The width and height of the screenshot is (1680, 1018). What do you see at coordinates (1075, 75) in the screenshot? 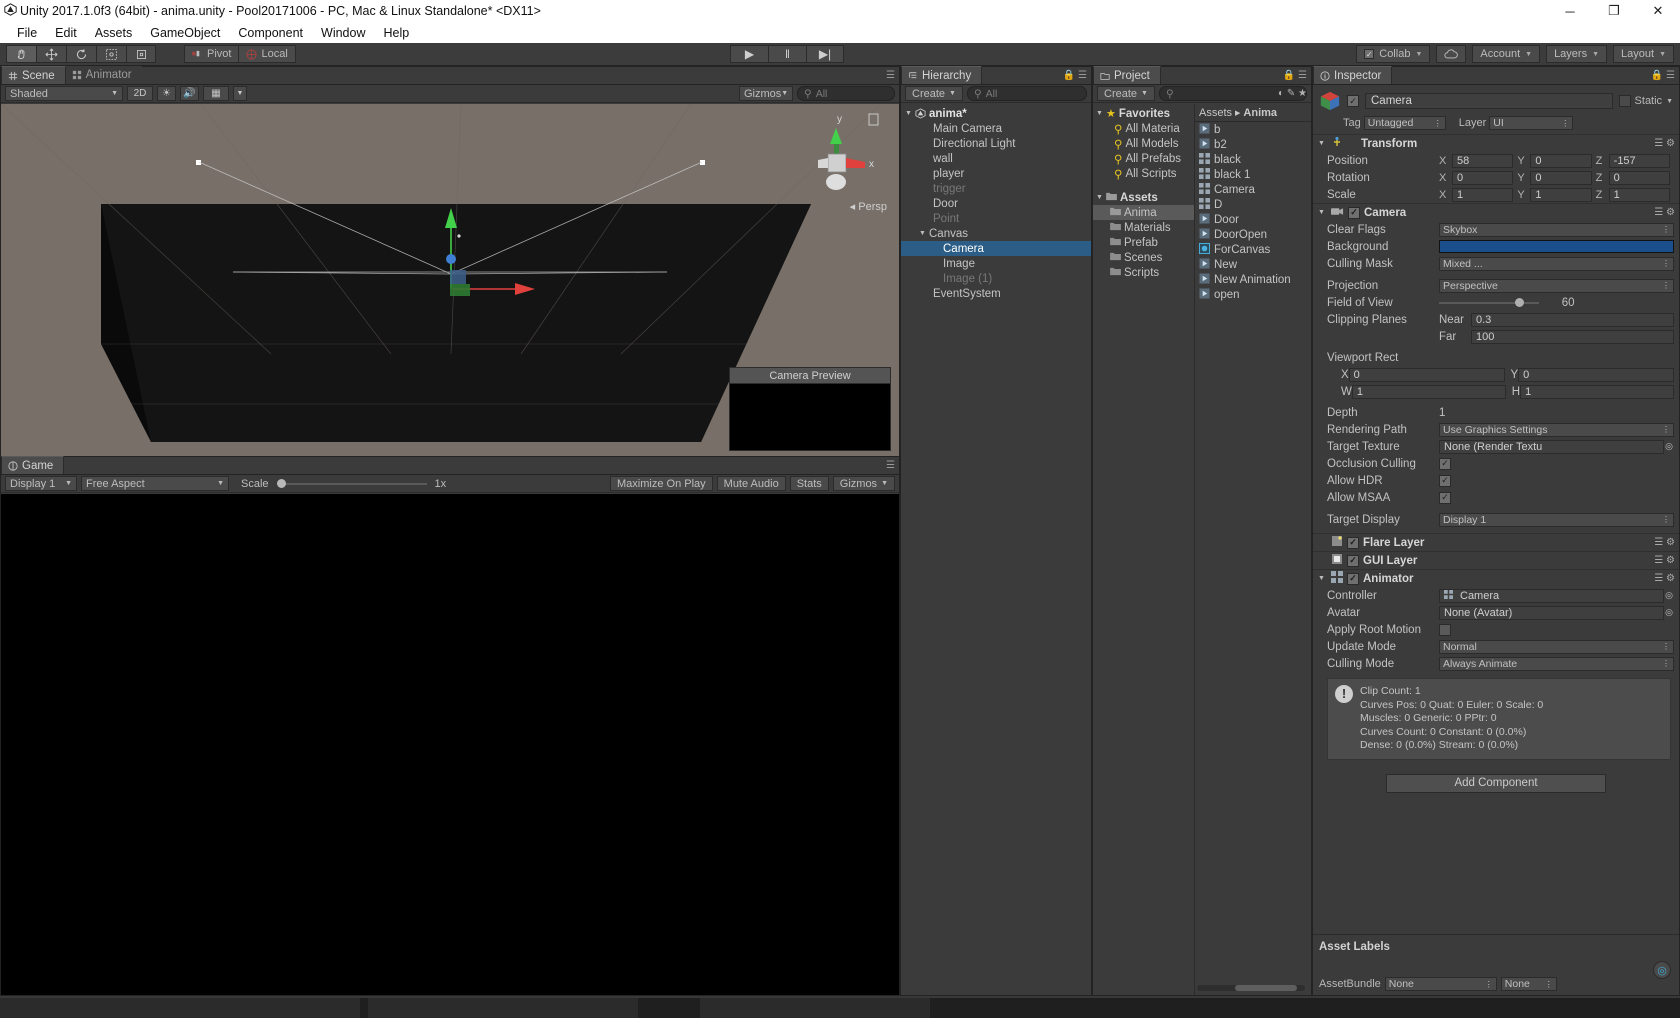
I see `hierarchy-panel-tools: 🔒 ☰` at bounding box center [1075, 75].